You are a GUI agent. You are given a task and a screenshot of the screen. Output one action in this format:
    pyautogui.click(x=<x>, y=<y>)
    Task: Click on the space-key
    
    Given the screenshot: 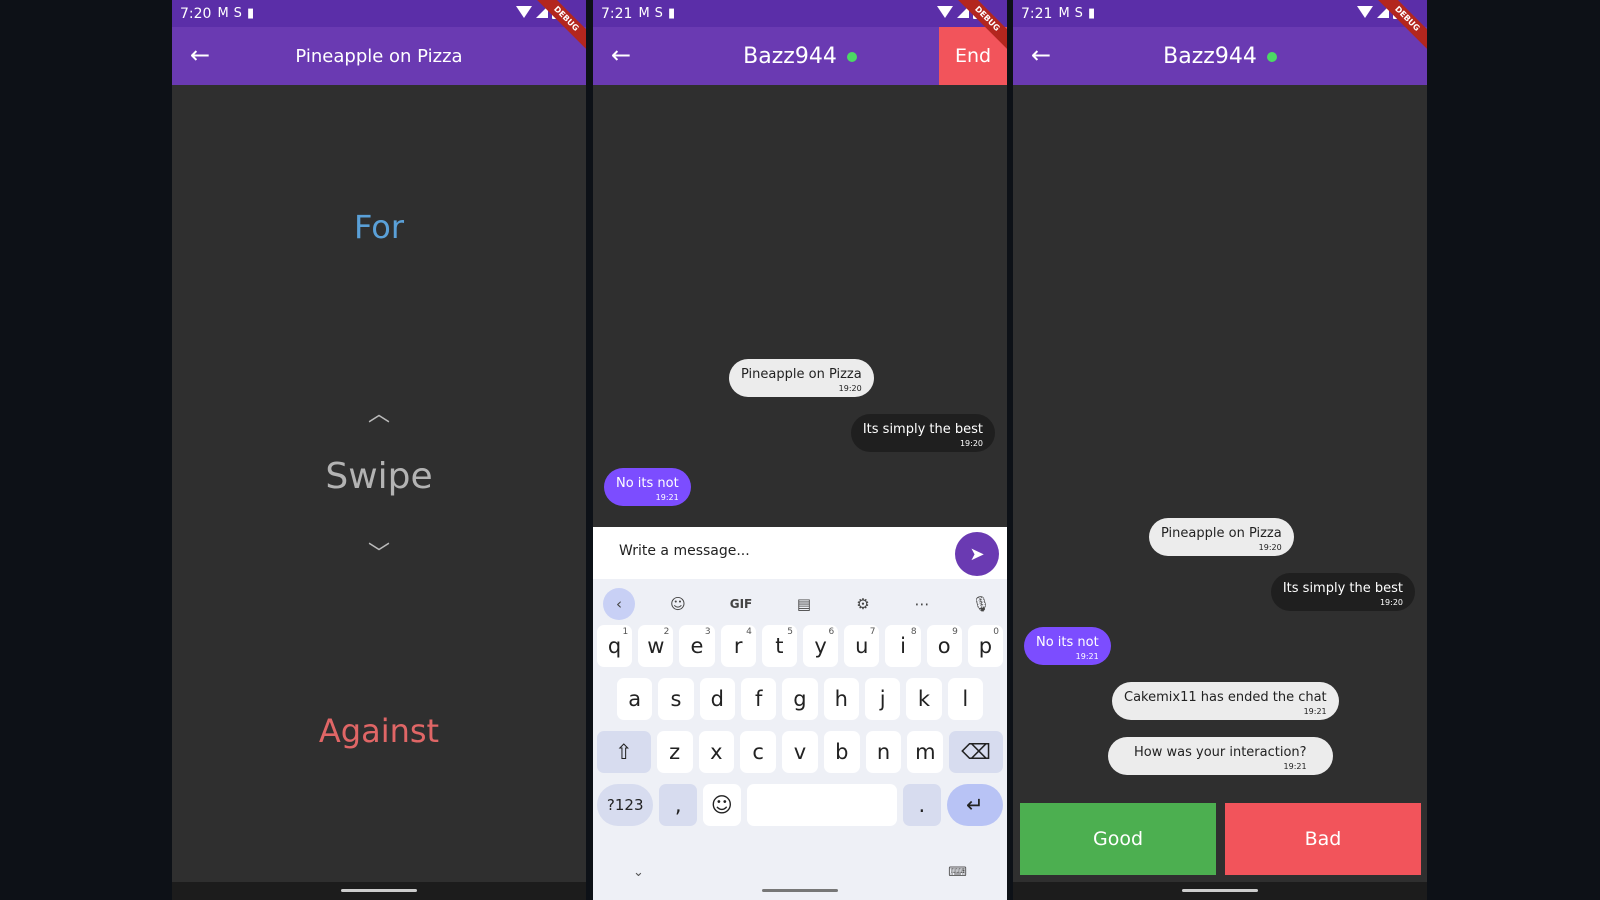 What is the action you would take?
    pyautogui.click(x=821, y=805)
    